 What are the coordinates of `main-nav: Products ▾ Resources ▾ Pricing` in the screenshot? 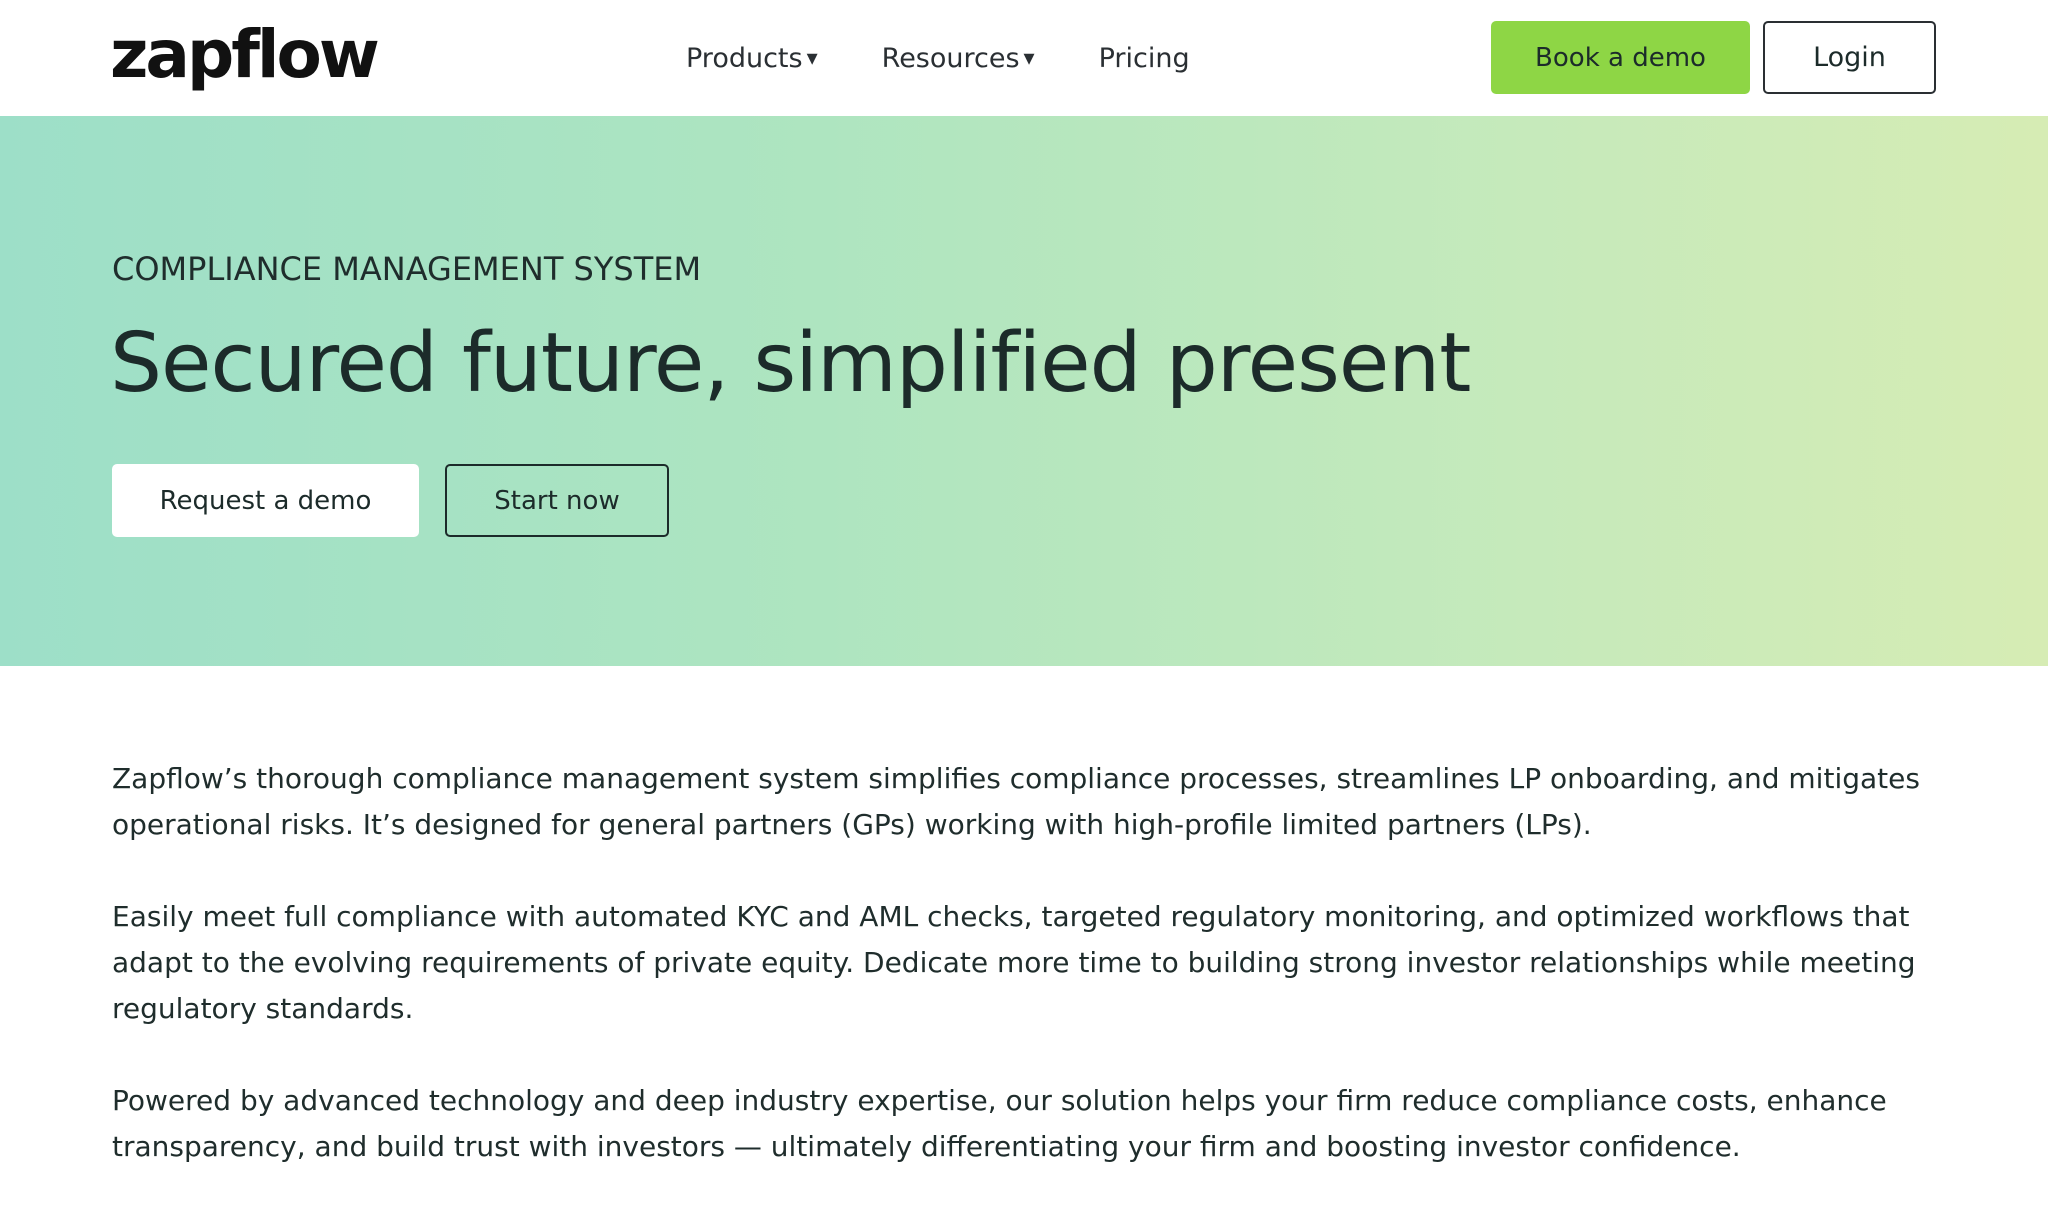 It's located at (970, 58).